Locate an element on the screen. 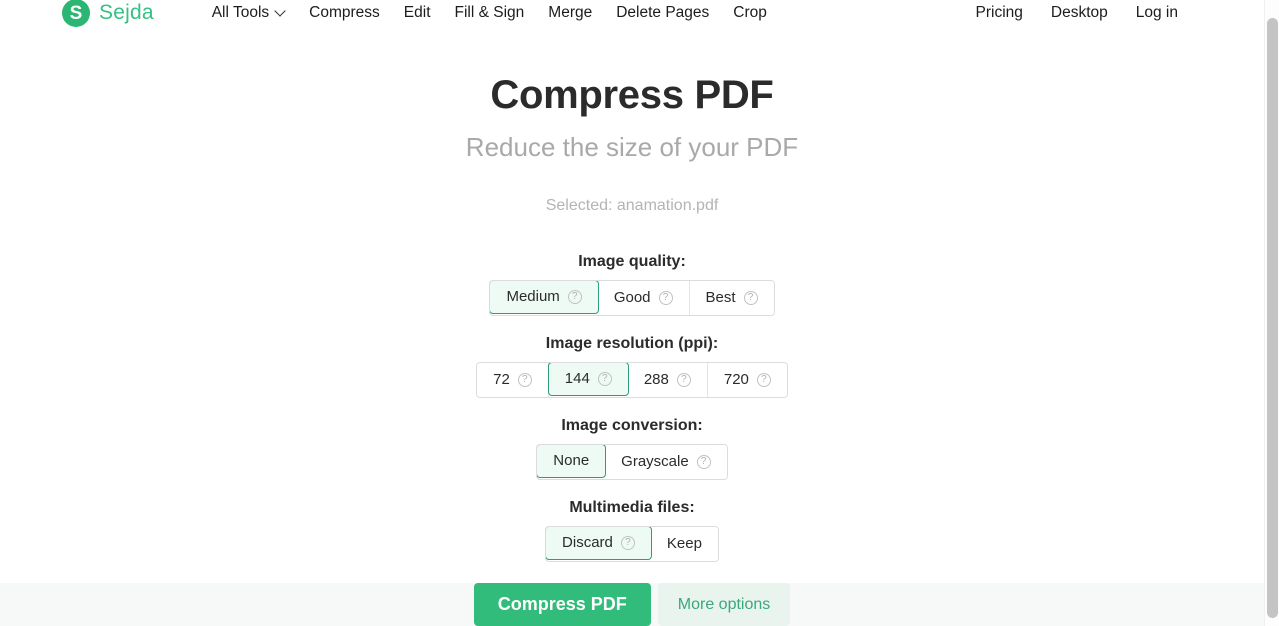  resolution-option-144-label: 144 is located at coordinates (577, 379).